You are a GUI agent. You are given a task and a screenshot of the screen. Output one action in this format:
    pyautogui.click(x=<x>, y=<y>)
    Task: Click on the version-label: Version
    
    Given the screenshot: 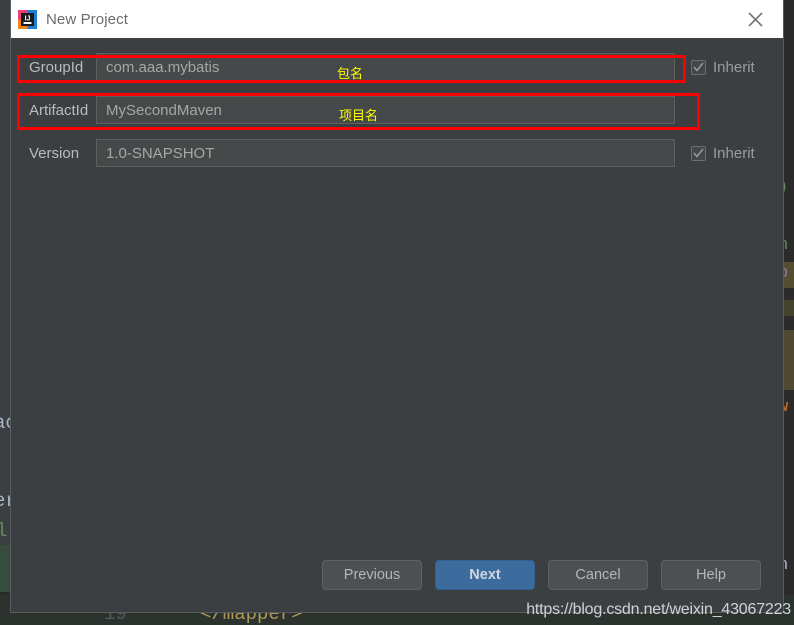 What is the action you would take?
    pyautogui.click(x=54, y=153)
    